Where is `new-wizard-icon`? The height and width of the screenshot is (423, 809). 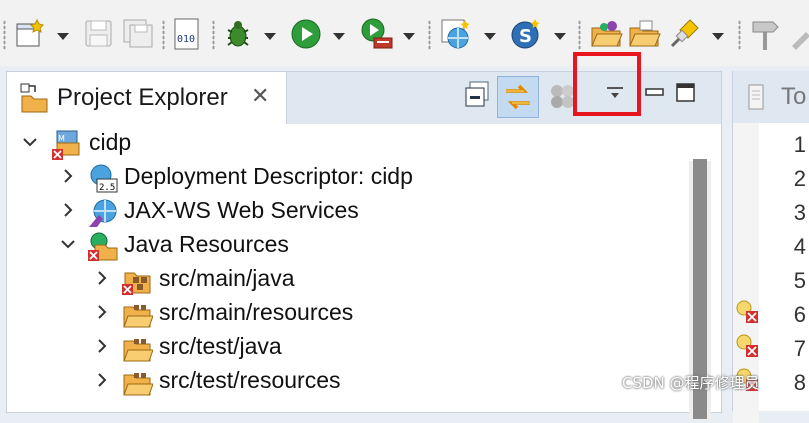
new-wizard-icon is located at coordinates (31, 33).